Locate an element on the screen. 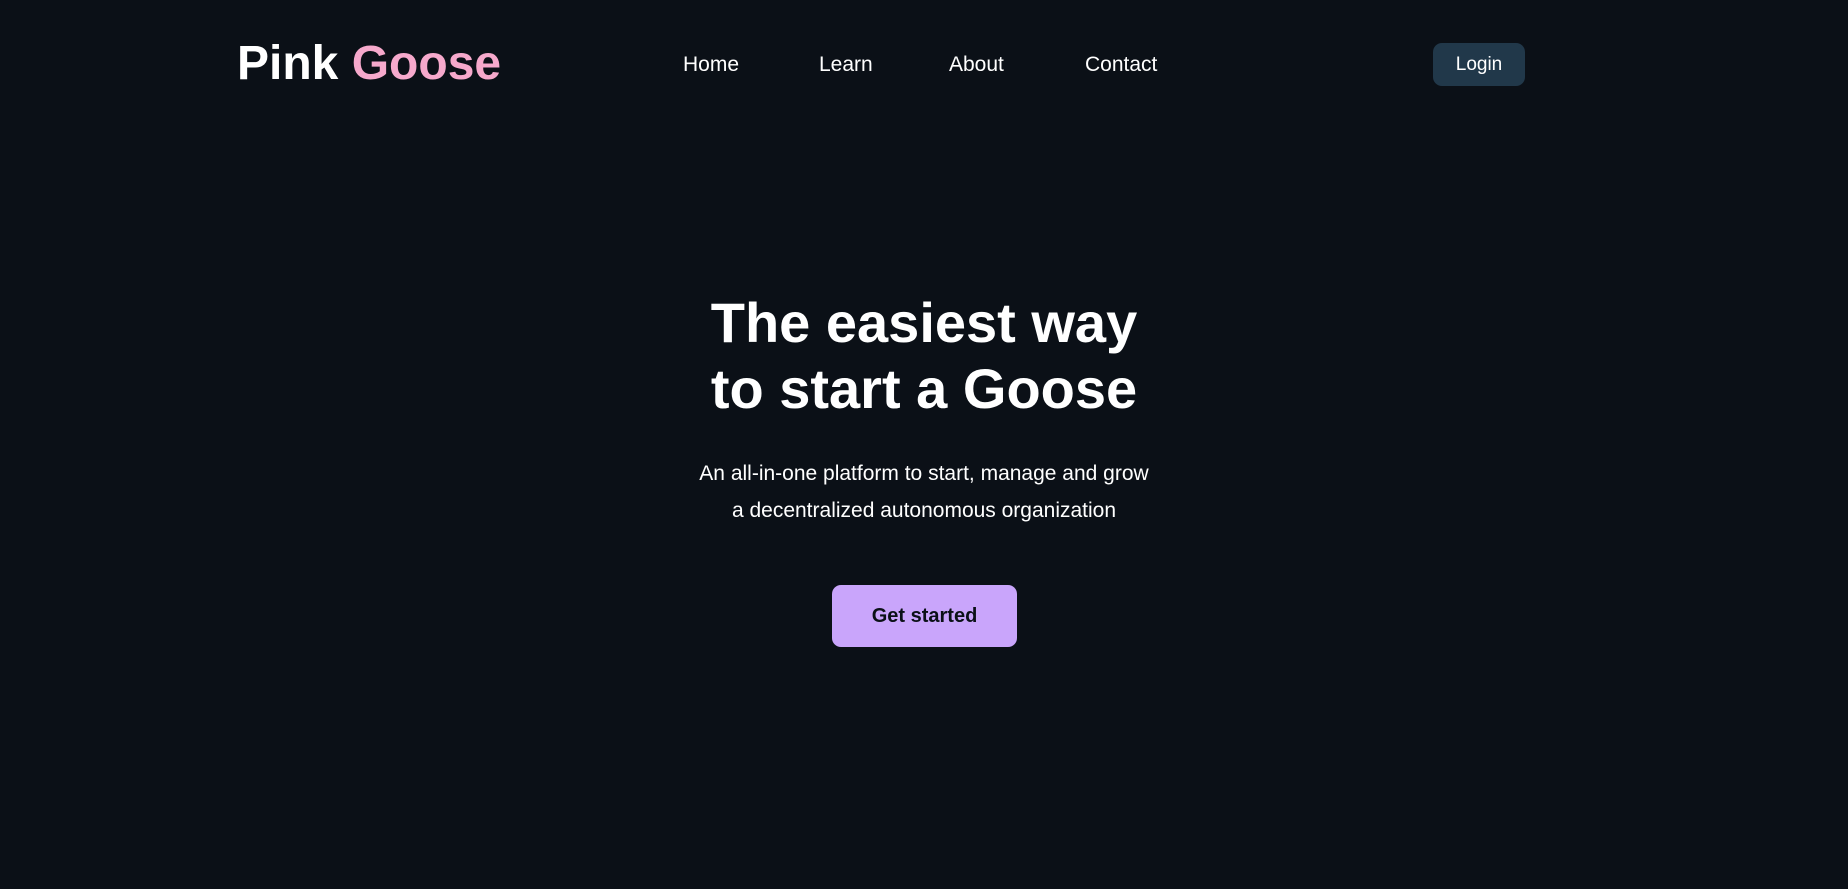 This screenshot has height=889, width=1848. login-button: Login is located at coordinates (1479, 64).